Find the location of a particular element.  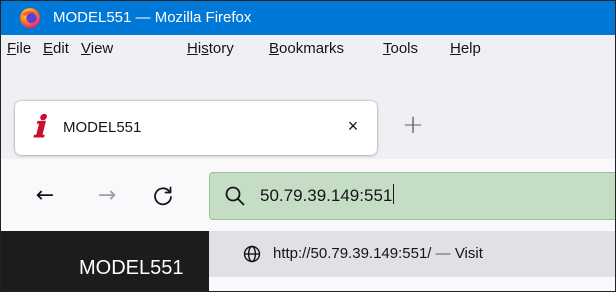

title-bar: MODEL551 — Mozilla Firefox is located at coordinates (308, 18).